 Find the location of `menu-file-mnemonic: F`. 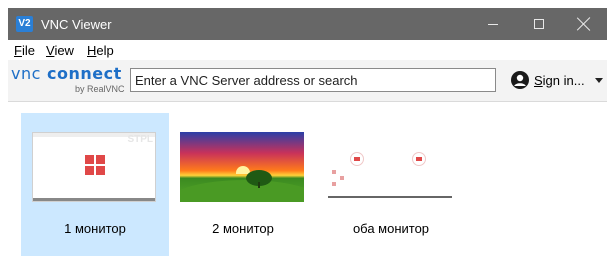

menu-file-mnemonic: F is located at coordinates (18, 50).